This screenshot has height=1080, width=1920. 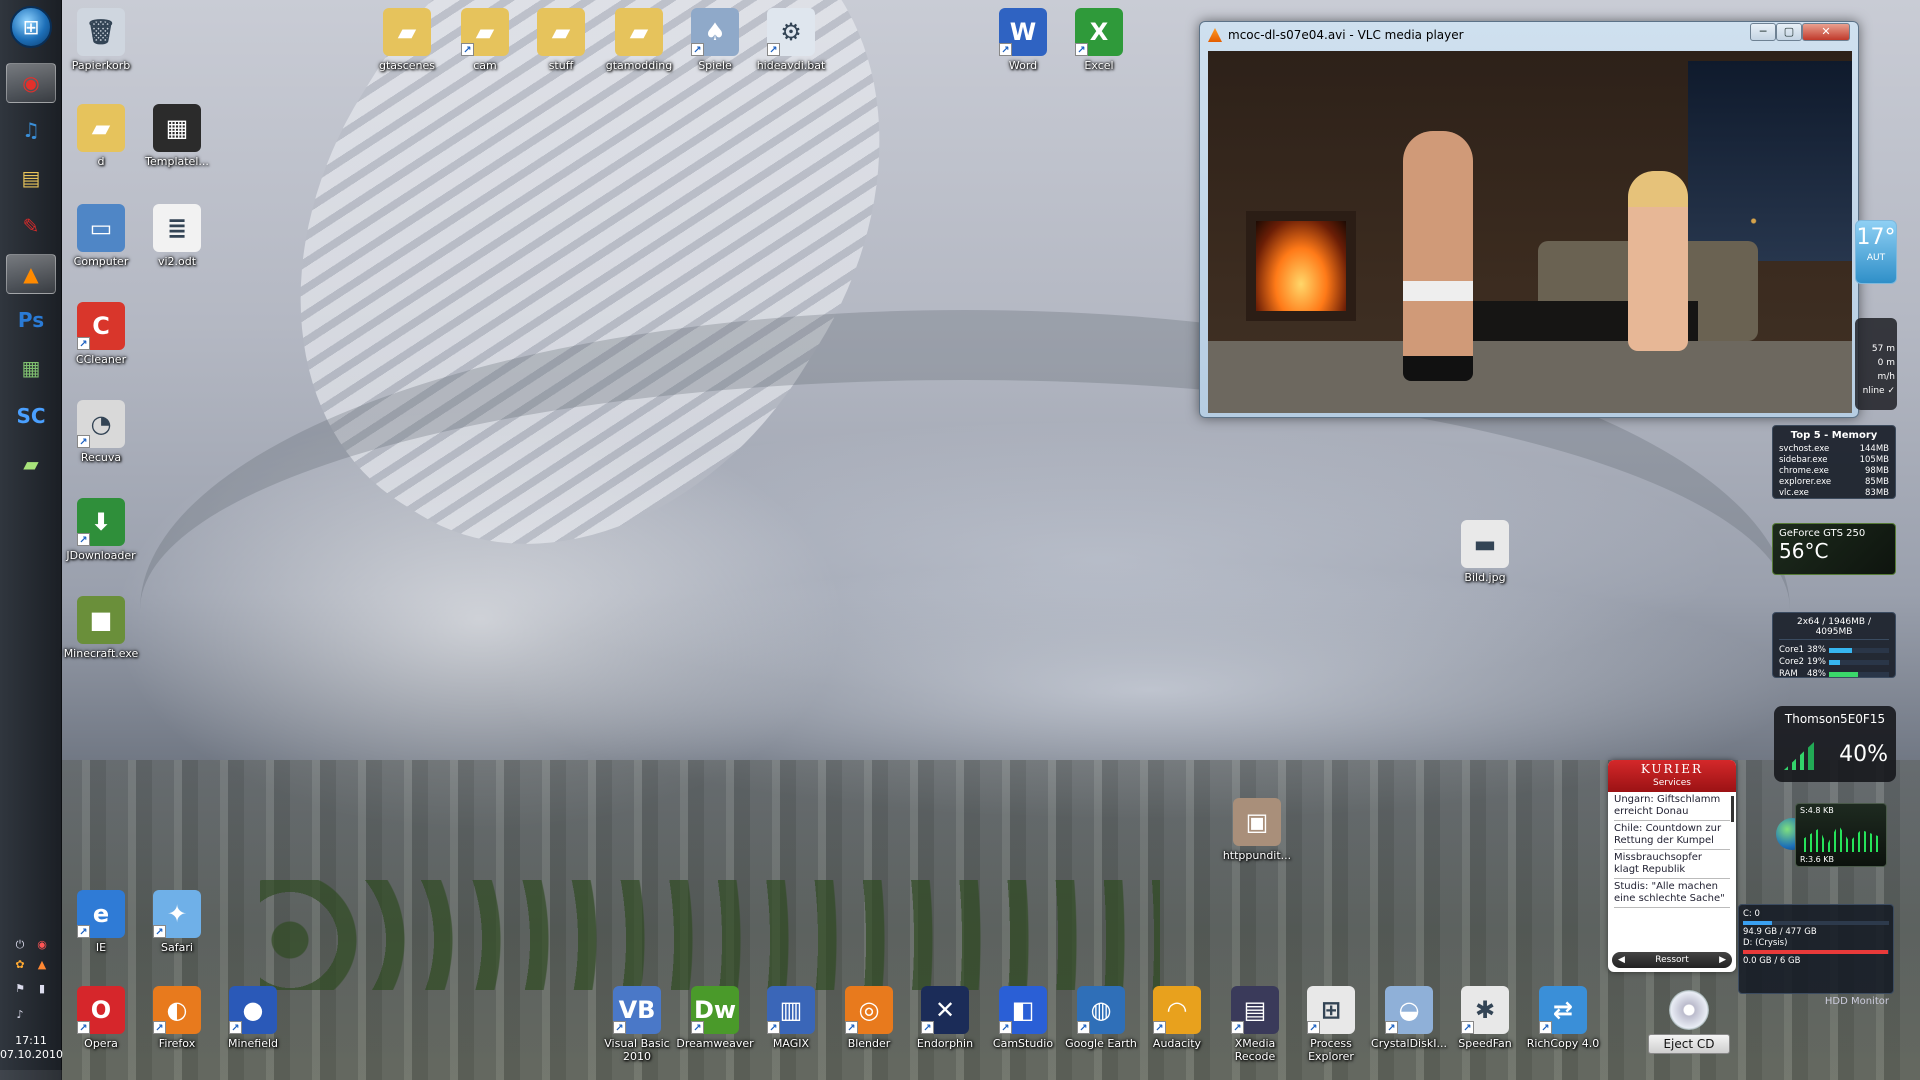 What do you see at coordinates (791, 1043) in the screenshot?
I see `desktop-icon-label: MAGIX` at bounding box center [791, 1043].